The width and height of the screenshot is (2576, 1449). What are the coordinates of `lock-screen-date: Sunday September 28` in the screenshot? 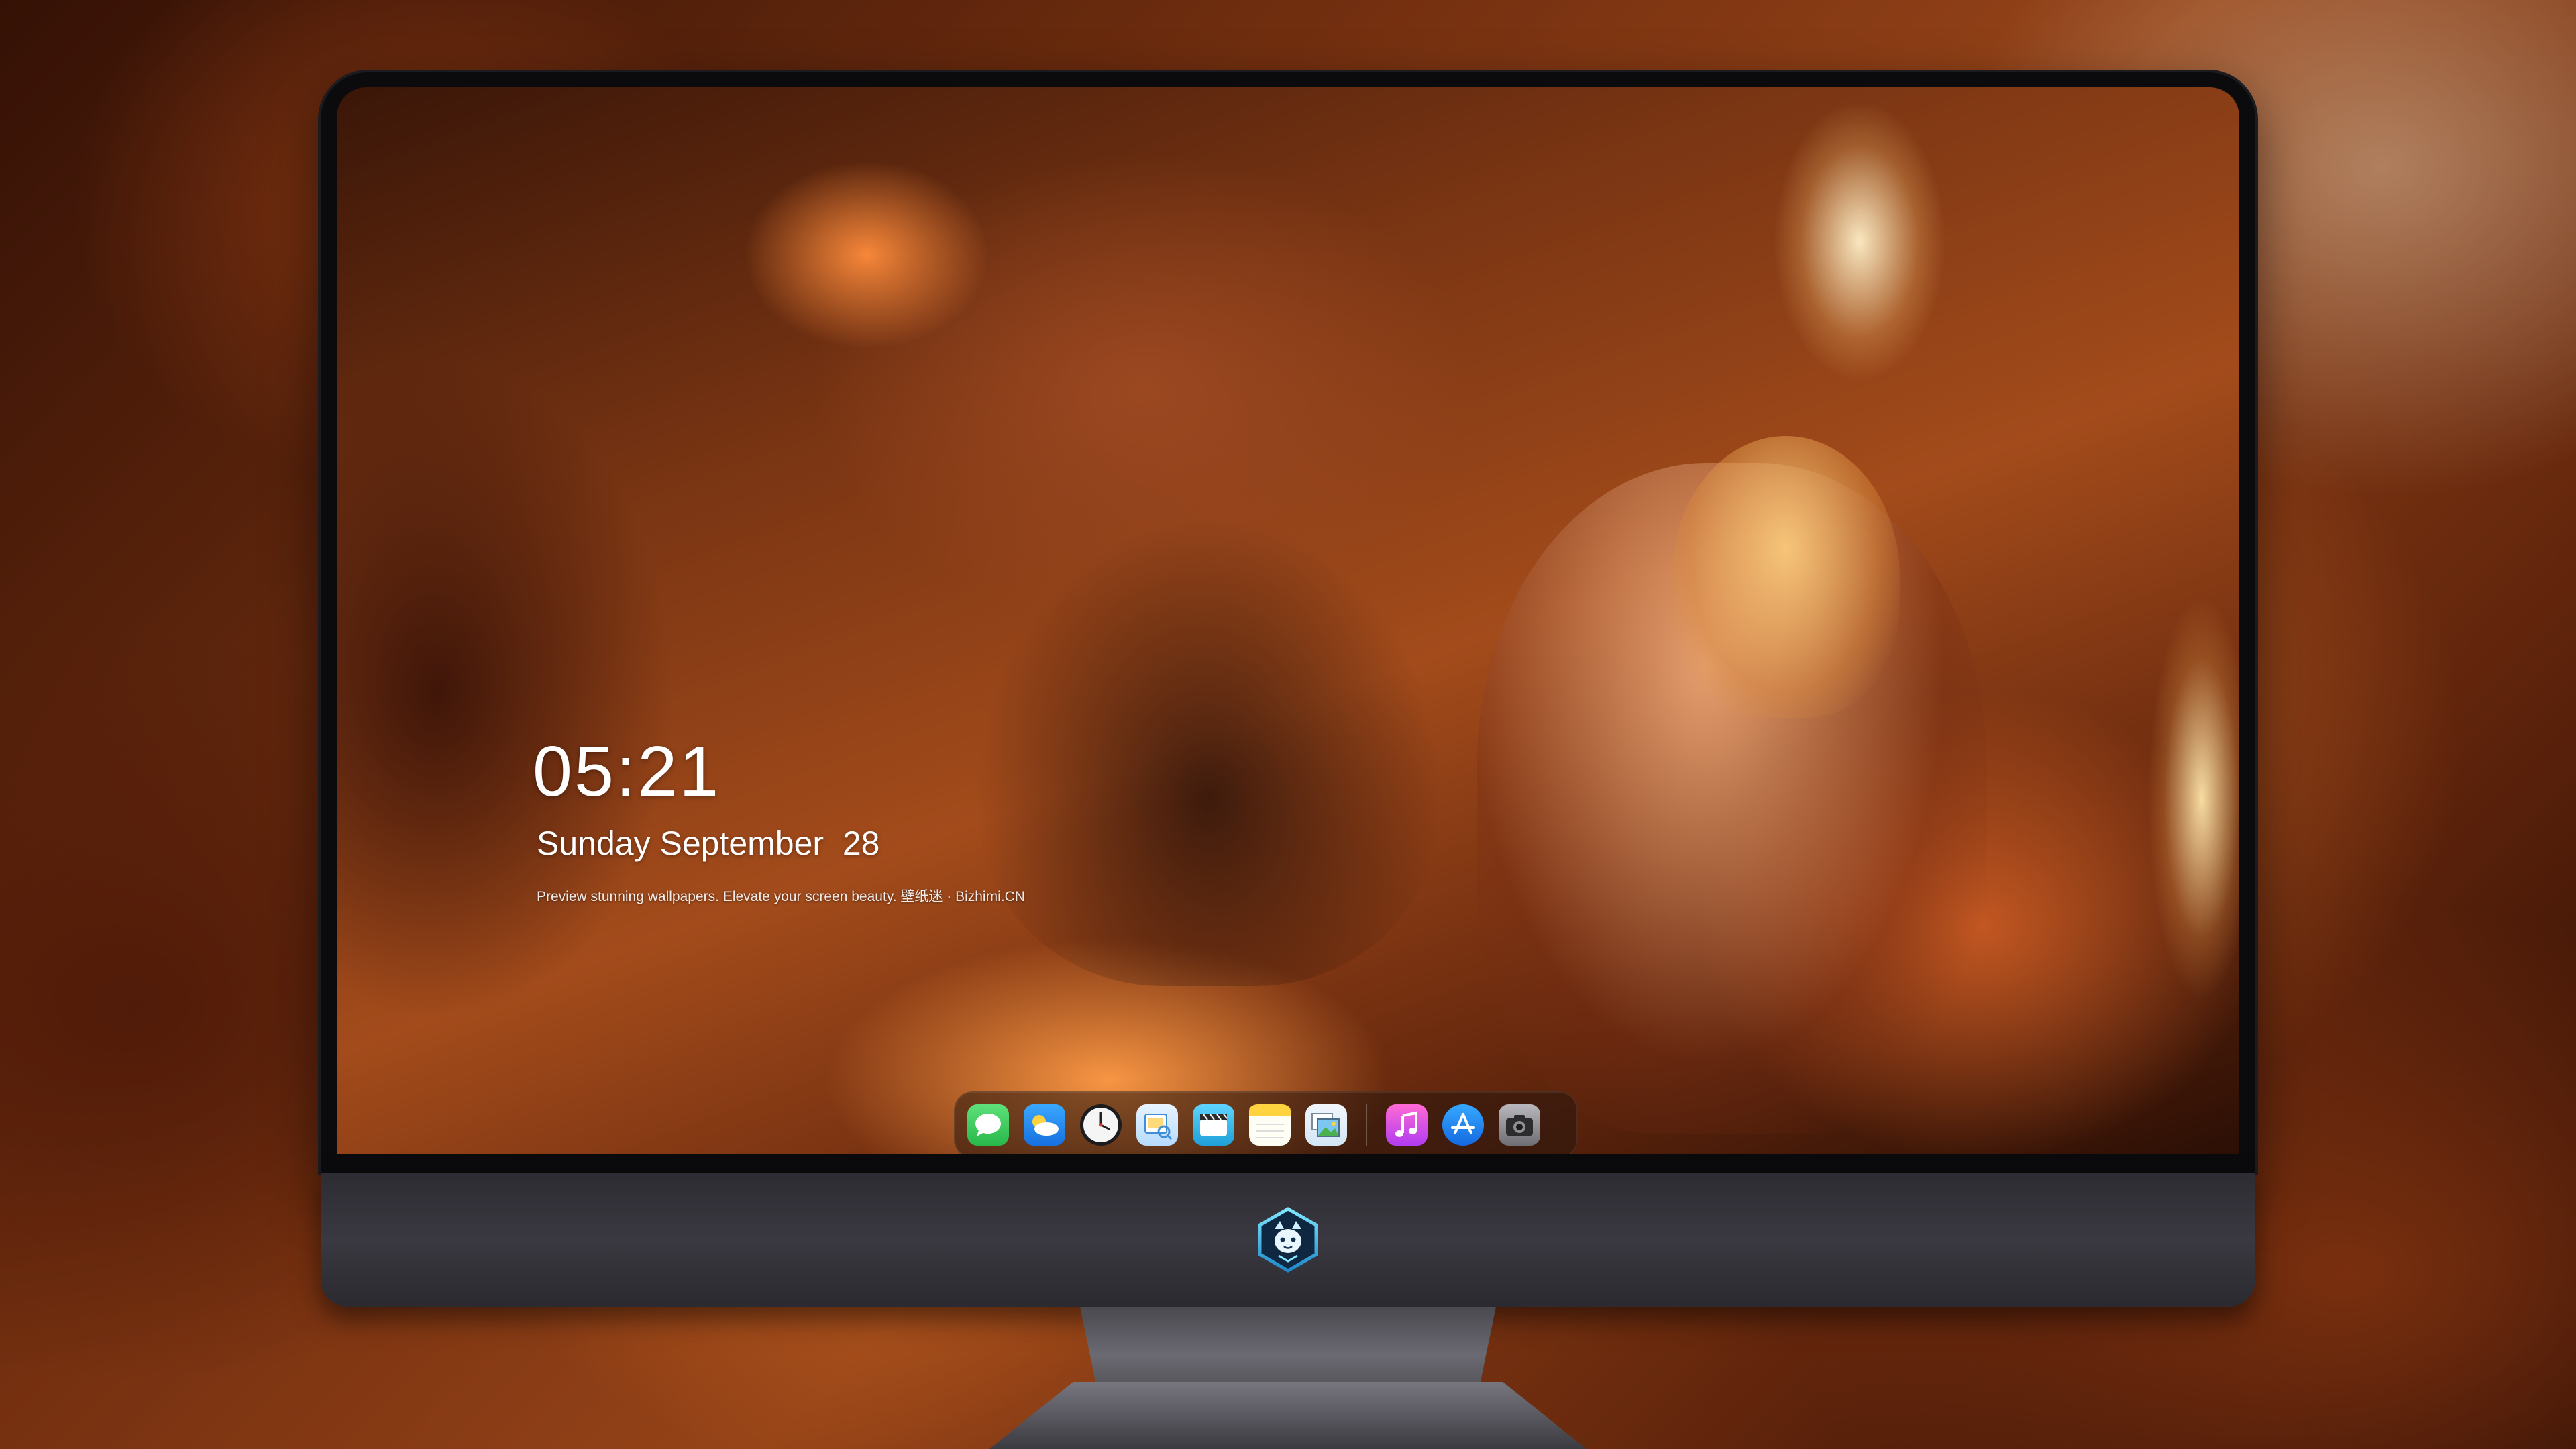 It's located at (708, 843).